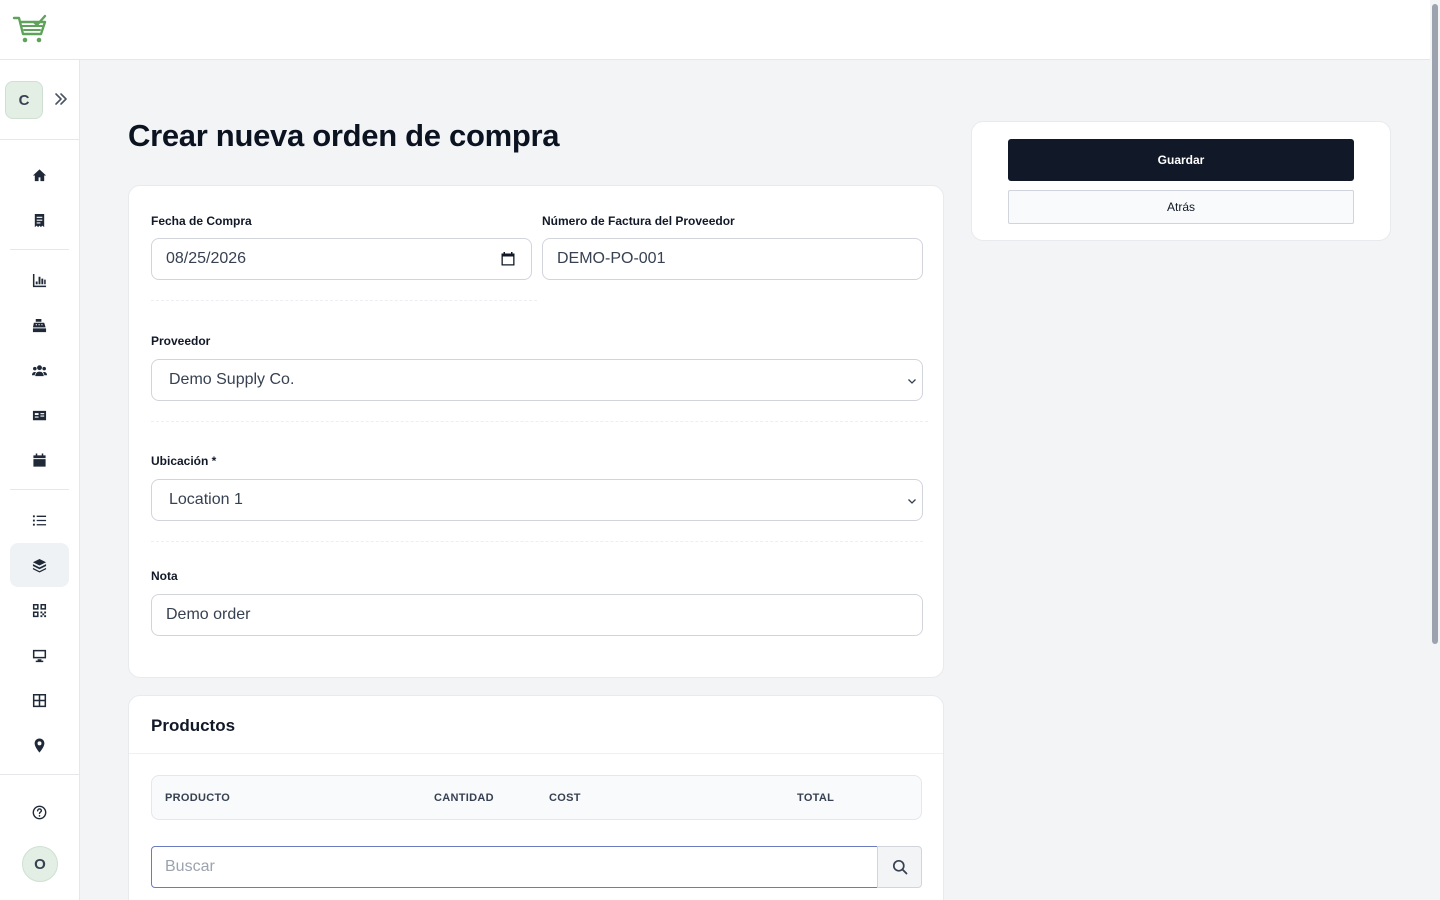  I want to click on location-select: Location 1, so click(537, 500).